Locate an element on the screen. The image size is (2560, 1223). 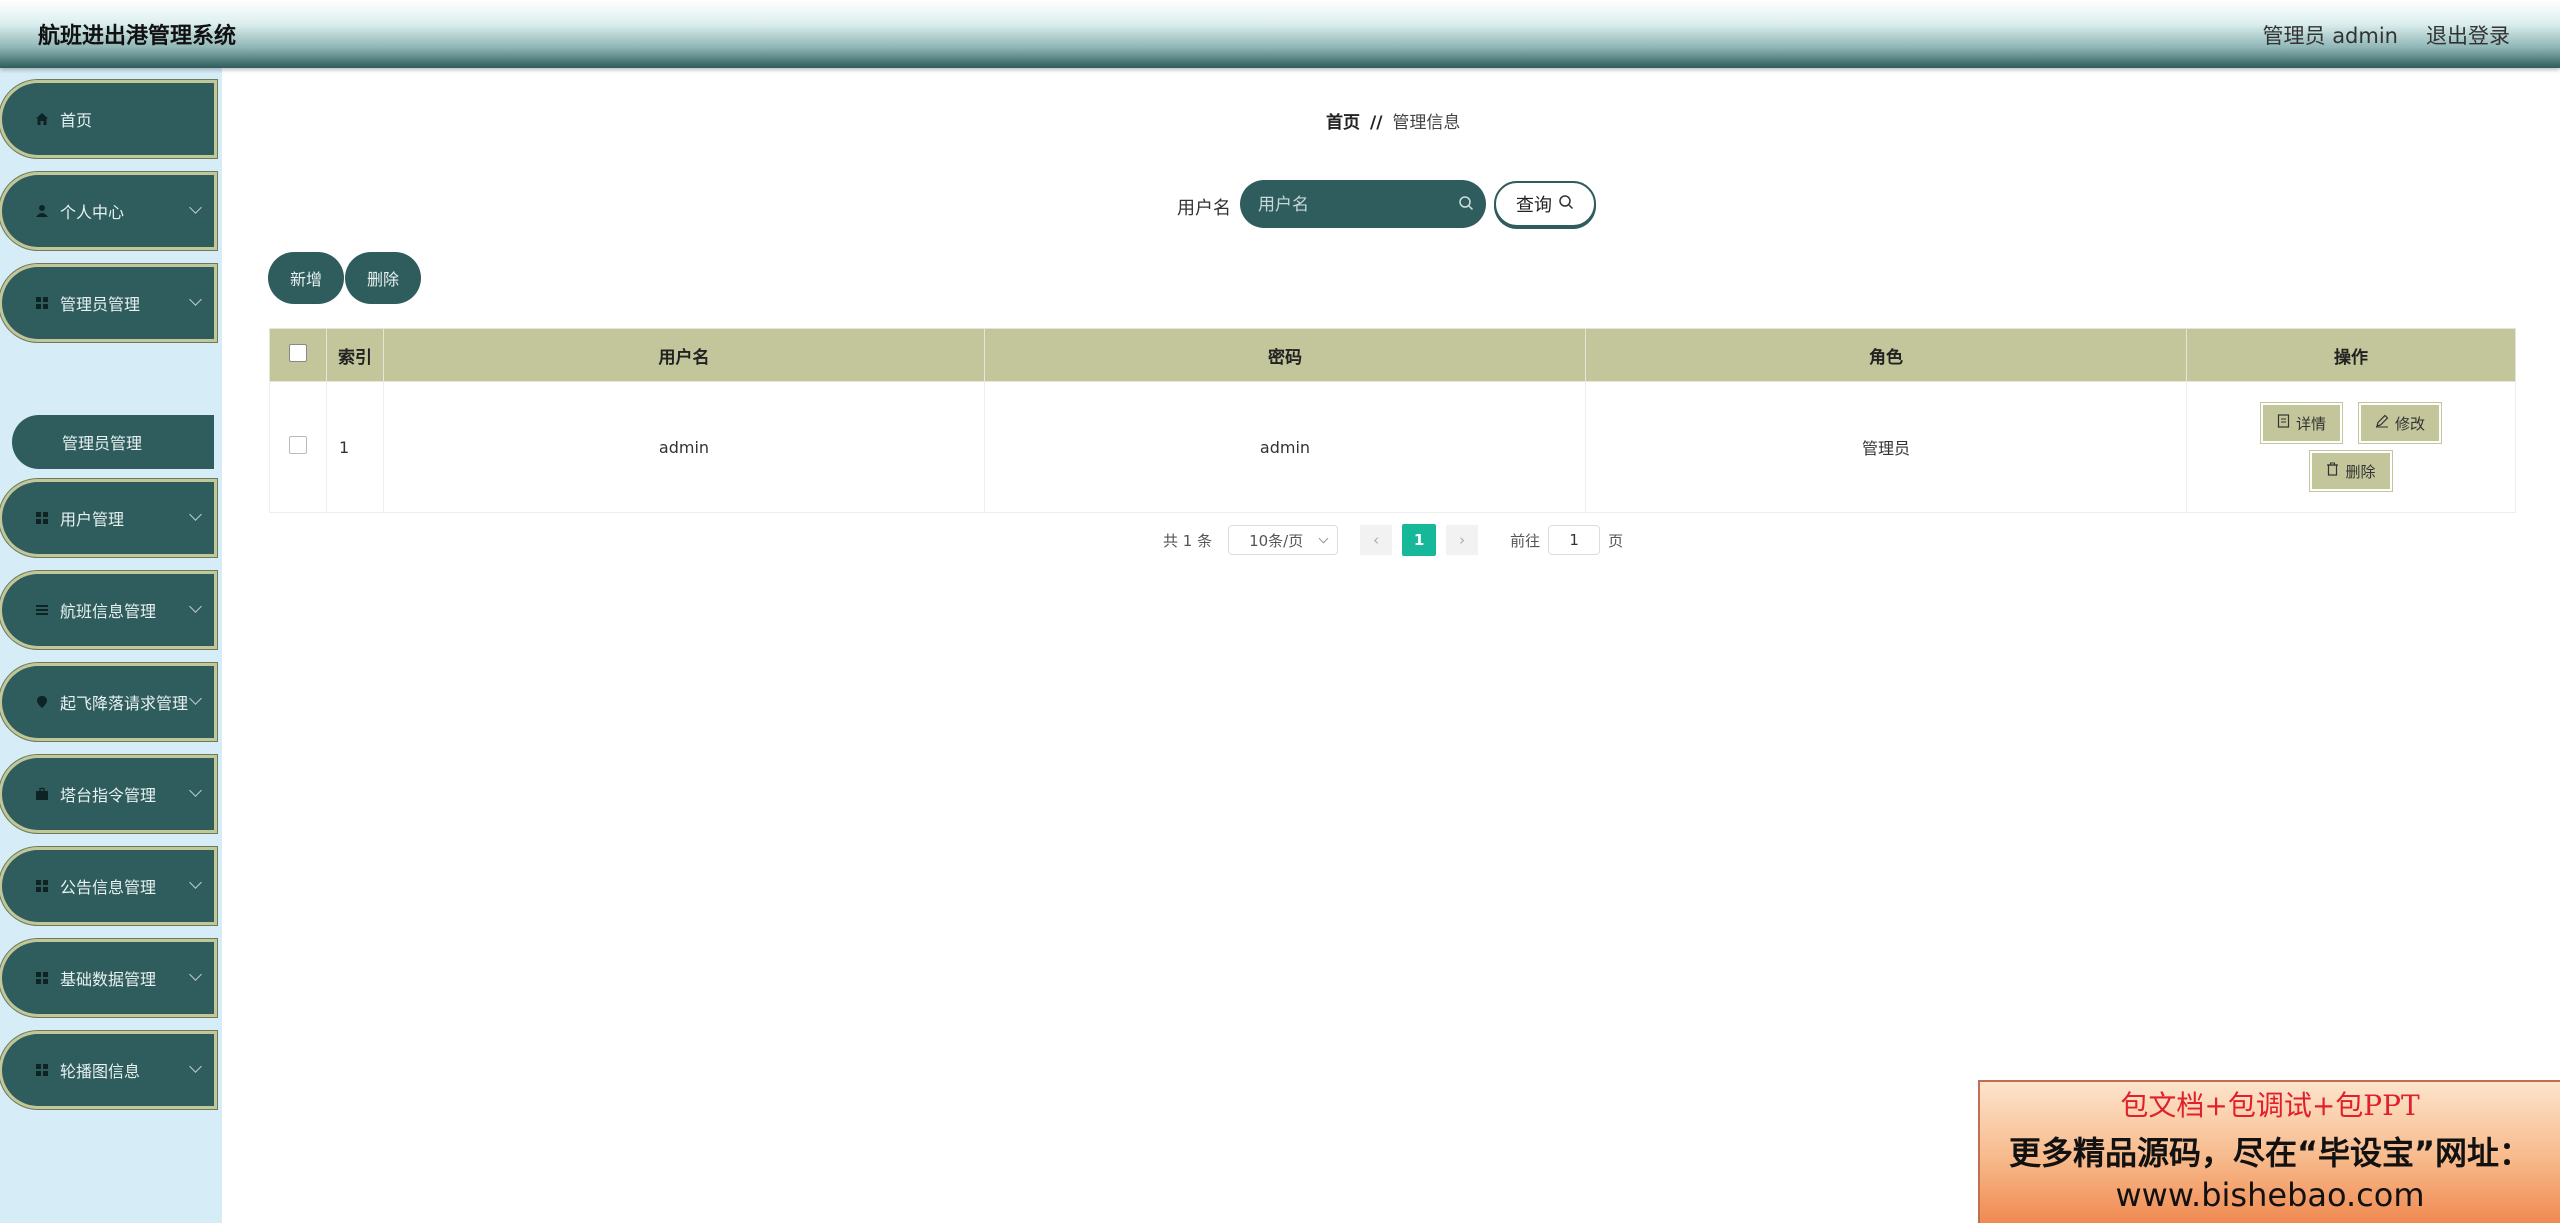
sidebar-item-label: 公告信息管理 is located at coordinates (108, 887).